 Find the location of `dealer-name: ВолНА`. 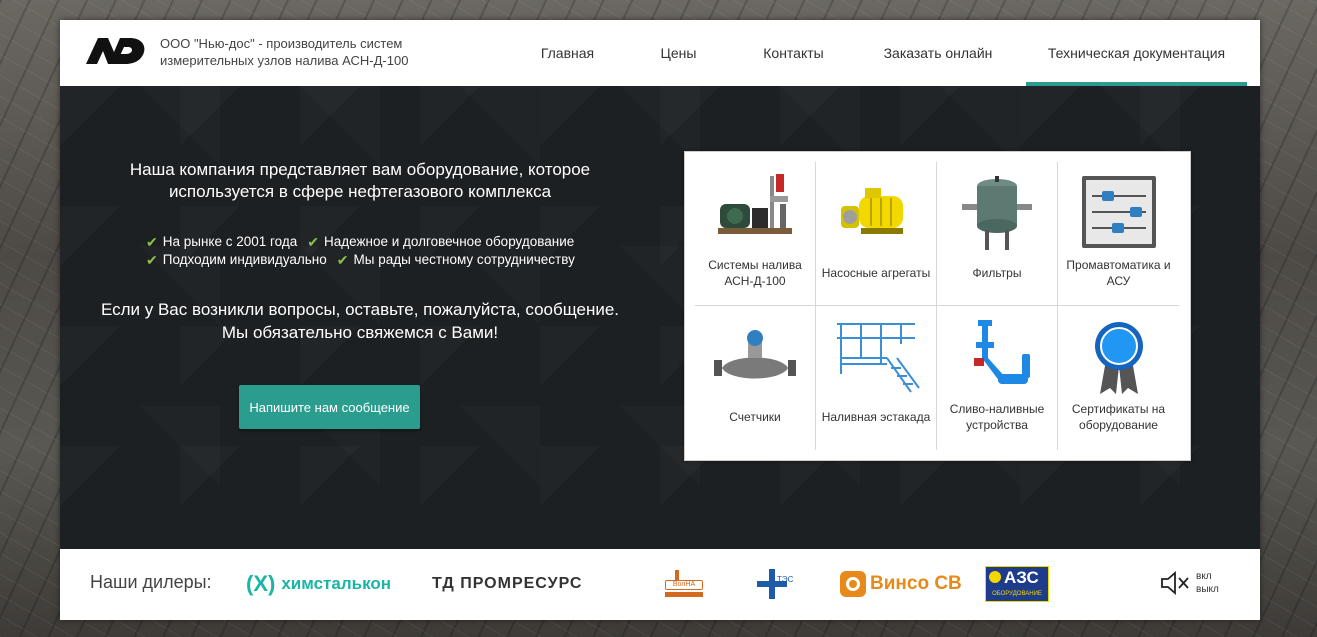

dealer-name: ВолНА is located at coordinates (684, 585).